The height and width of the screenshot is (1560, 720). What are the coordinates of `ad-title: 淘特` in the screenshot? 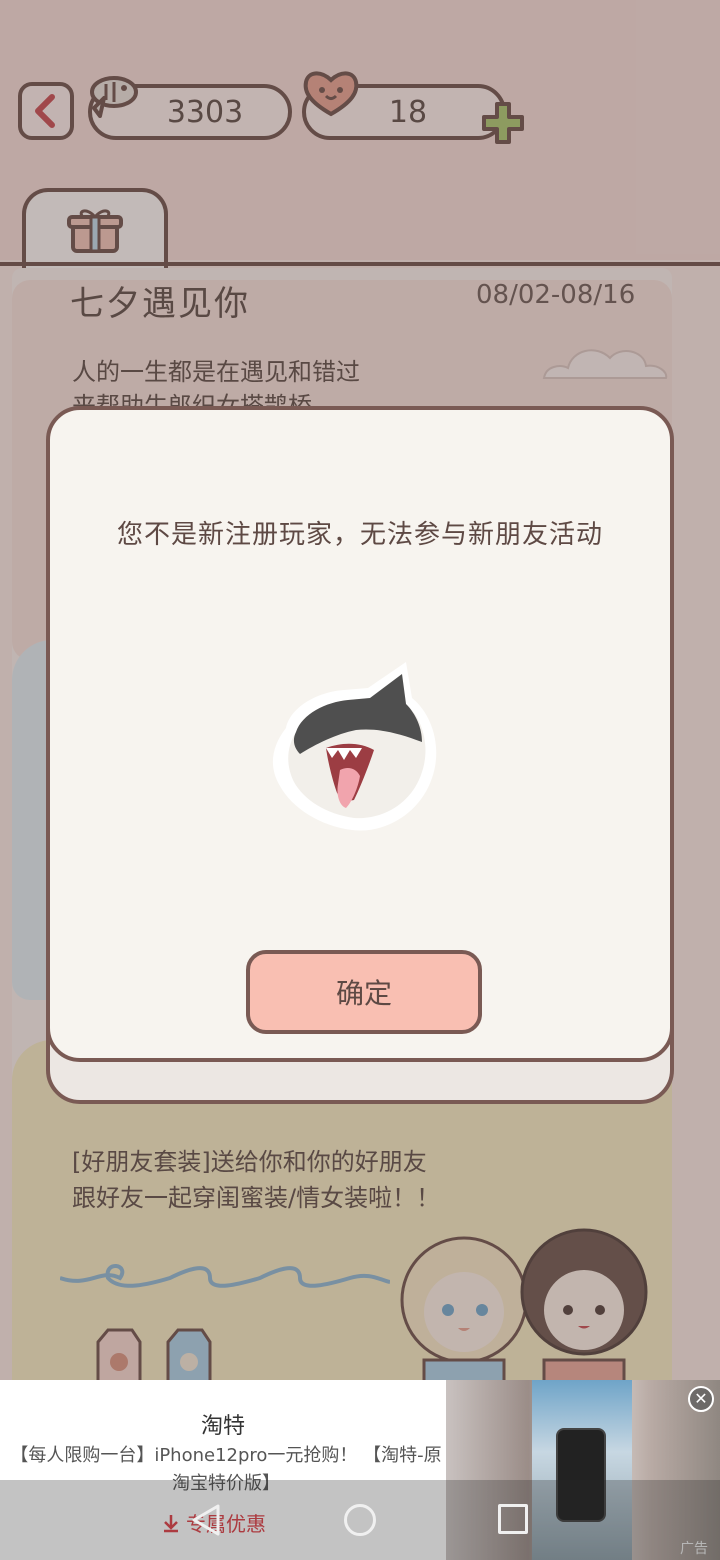 It's located at (222, 1426).